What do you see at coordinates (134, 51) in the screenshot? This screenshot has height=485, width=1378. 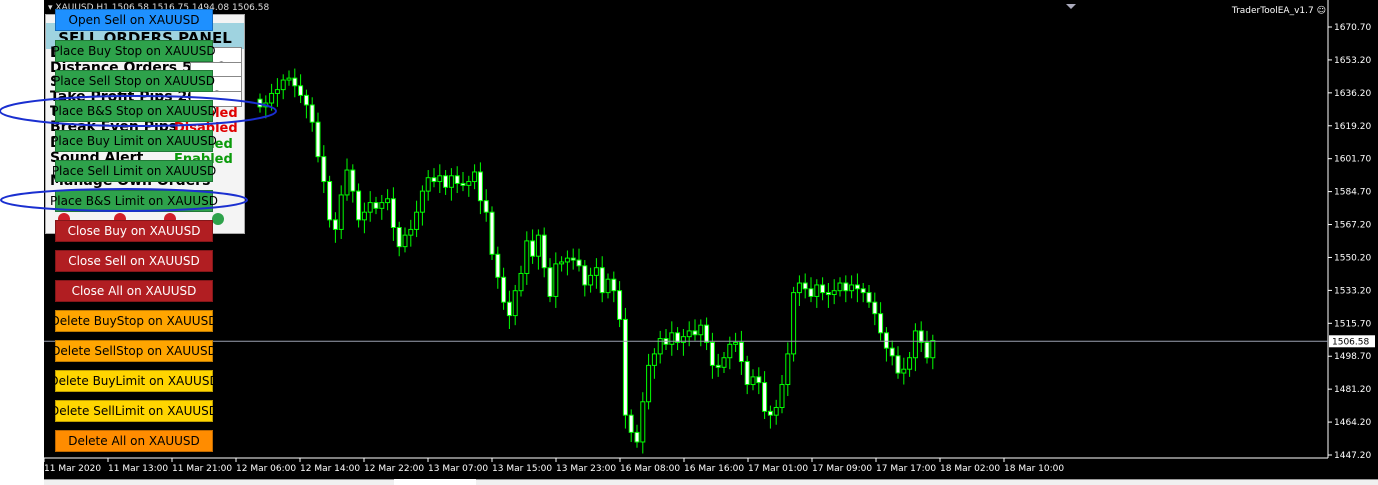 I see `place-buy-stop-on-xauusd-button: Place Buy Stop on XAUUSD` at bounding box center [134, 51].